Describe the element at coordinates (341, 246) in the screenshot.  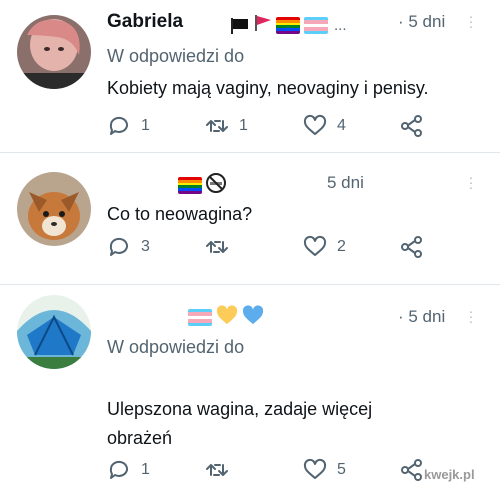
I see `like-count: 2` at that location.